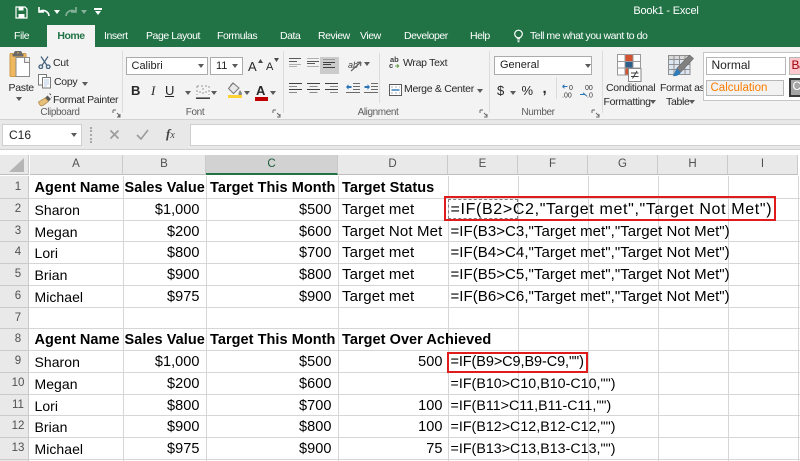 The height and width of the screenshot is (461, 800). Describe the element at coordinates (391, 65) in the screenshot. I see `svg-text: c` at that location.